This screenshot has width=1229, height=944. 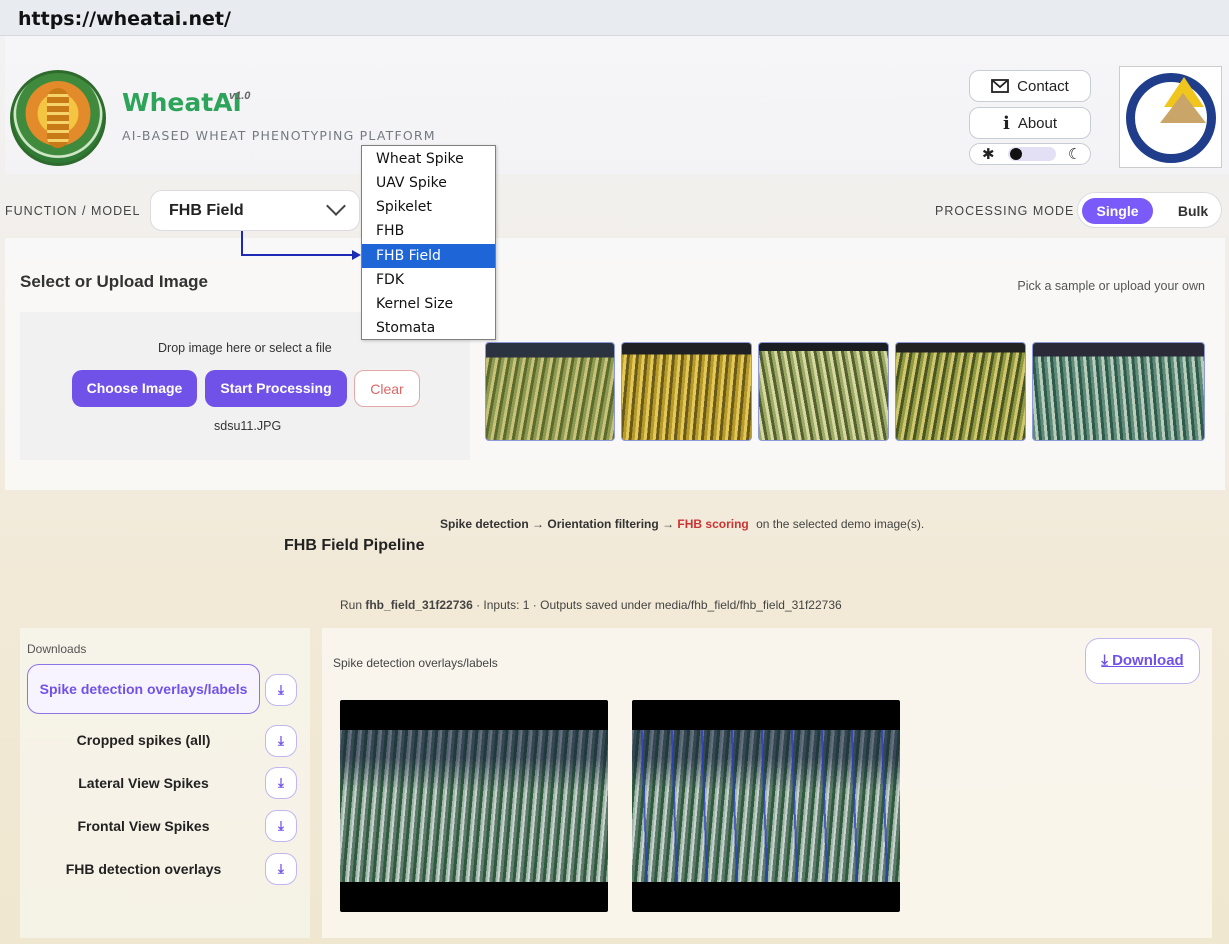 What do you see at coordinates (240, 96) in the screenshot?
I see `brand-version: v1.0` at bounding box center [240, 96].